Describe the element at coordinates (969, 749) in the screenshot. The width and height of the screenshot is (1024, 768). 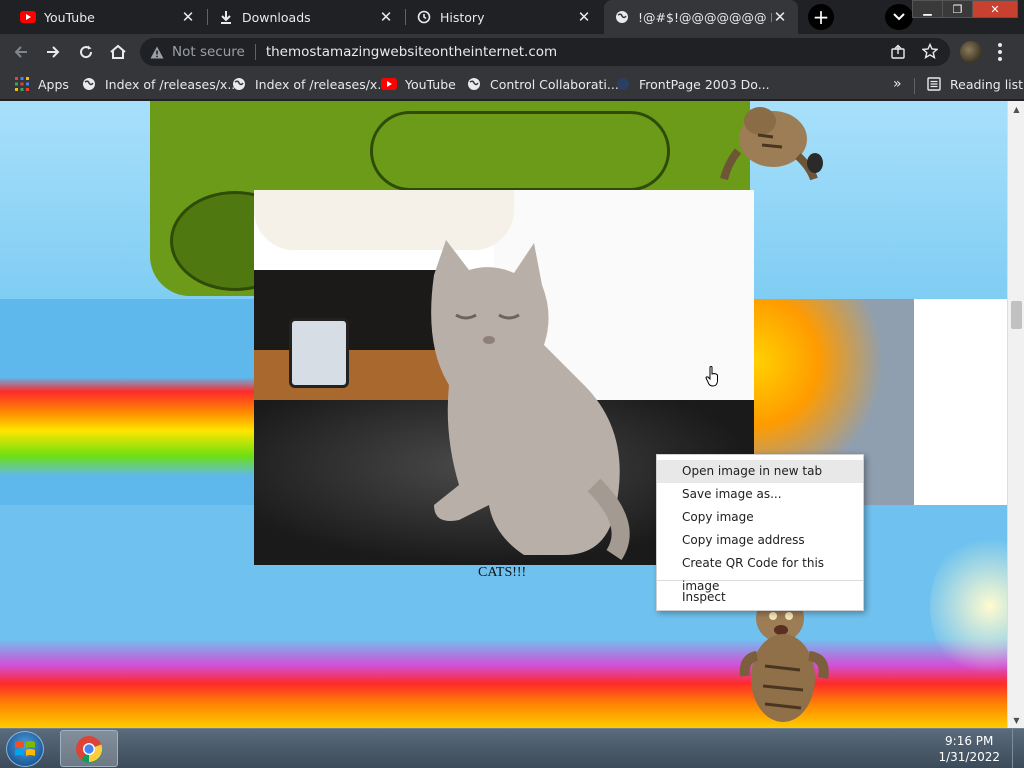
I see `system-clock: 9:16 PM 1/31/2022` at that location.